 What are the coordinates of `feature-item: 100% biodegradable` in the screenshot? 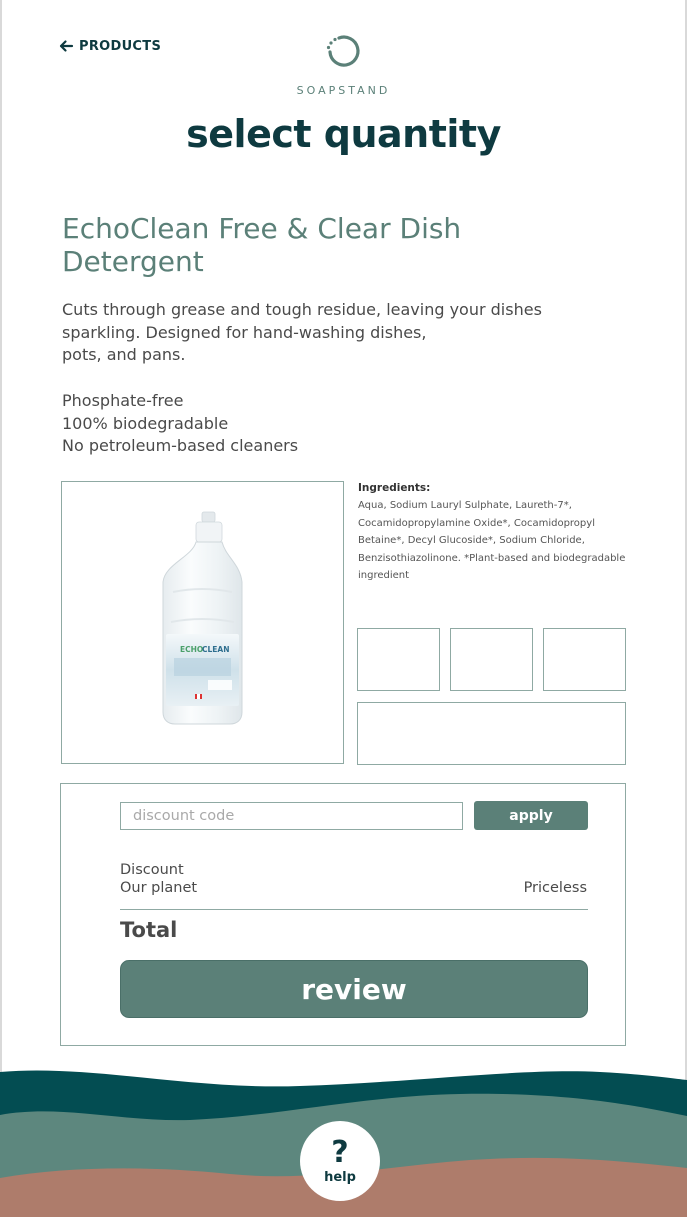 It's located at (145, 423).